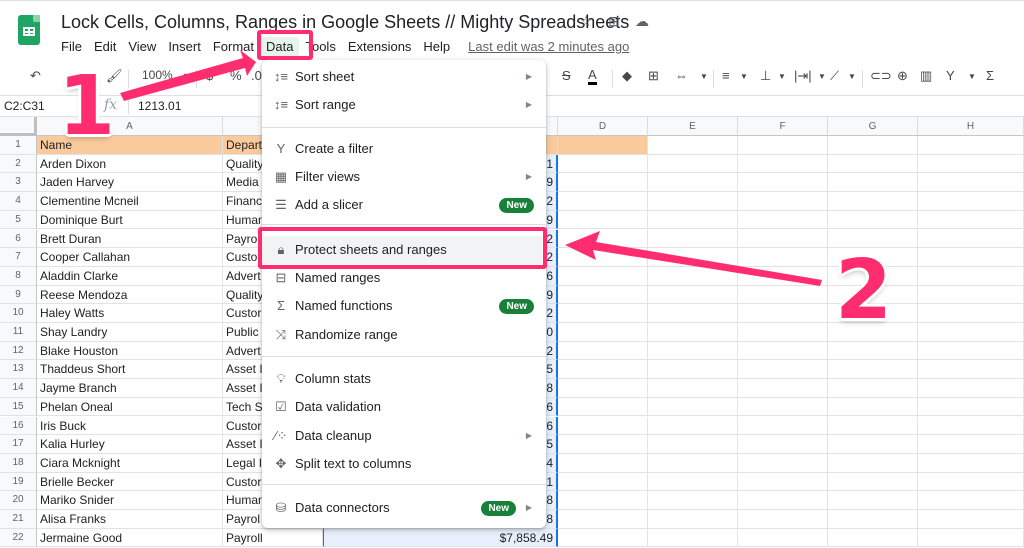 The width and height of the screenshot is (1024, 548). Describe the element at coordinates (566, 75) in the screenshot. I see `strikethrough-icon: S` at that location.